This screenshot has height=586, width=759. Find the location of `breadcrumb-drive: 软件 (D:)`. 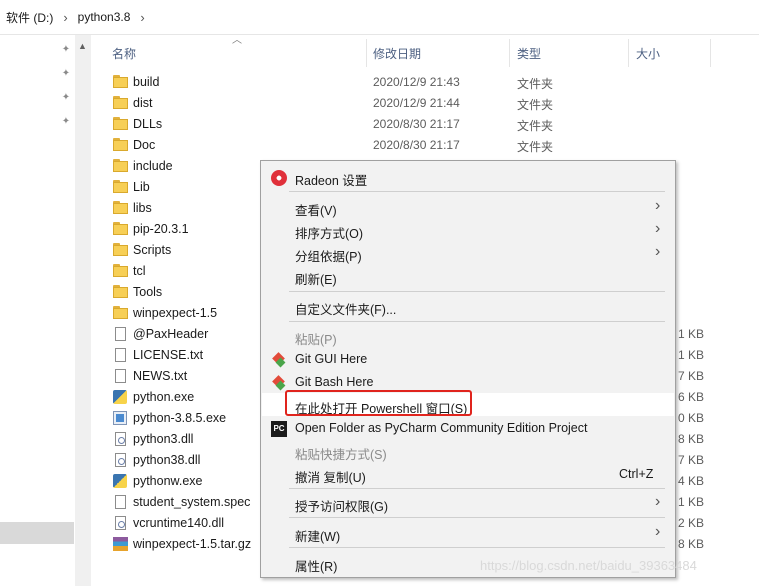

breadcrumb-drive: 软件 (D:) is located at coordinates (28, 17).